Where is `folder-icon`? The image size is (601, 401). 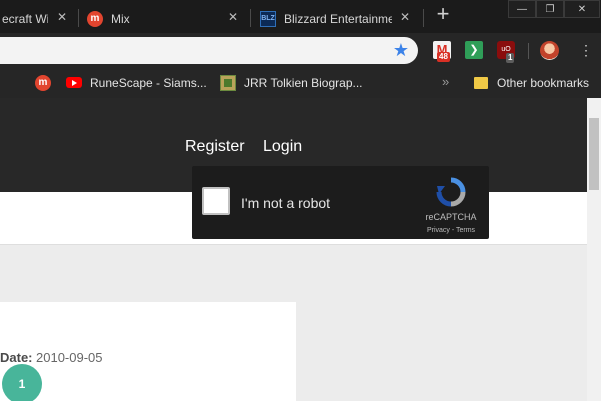
folder-icon is located at coordinates (481, 82).